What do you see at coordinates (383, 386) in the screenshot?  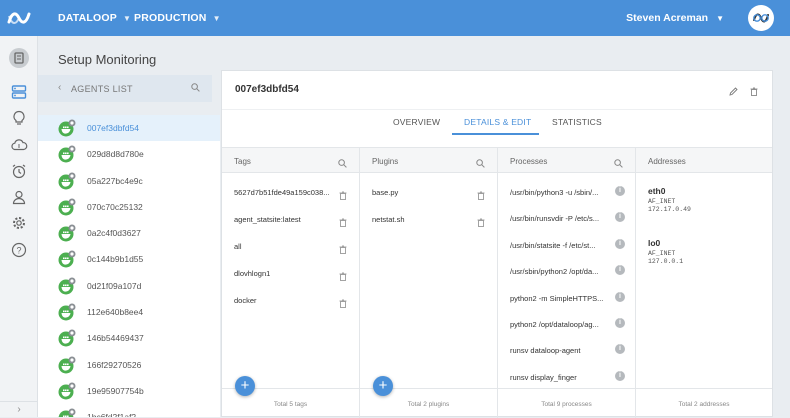 I see `add-plugin-button: +` at bounding box center [383, 386].